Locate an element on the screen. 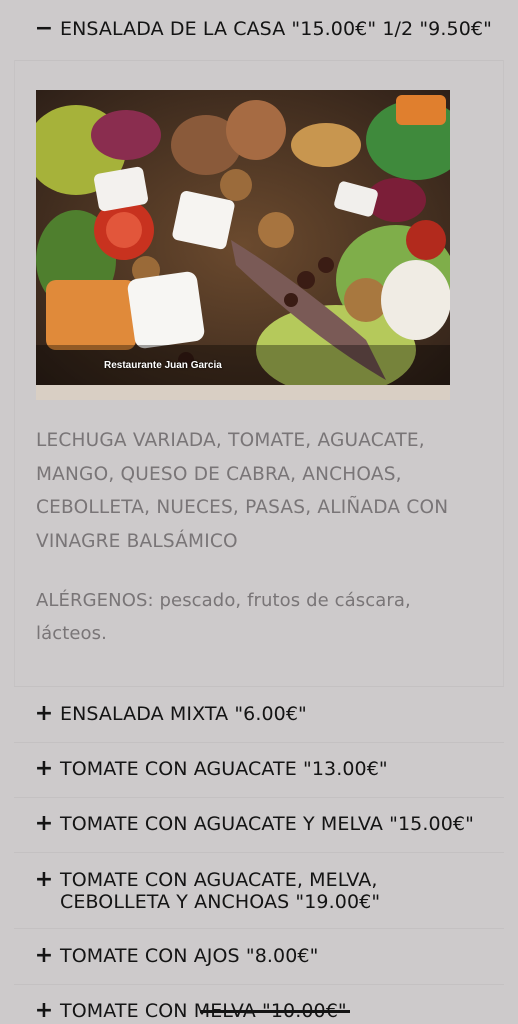 This screenshot has width=518, height=1024. accordion-header-tomate-con-aguacate: + TOMATE CON AGUACATE "13.00€" is located at coordinates (259, 768).